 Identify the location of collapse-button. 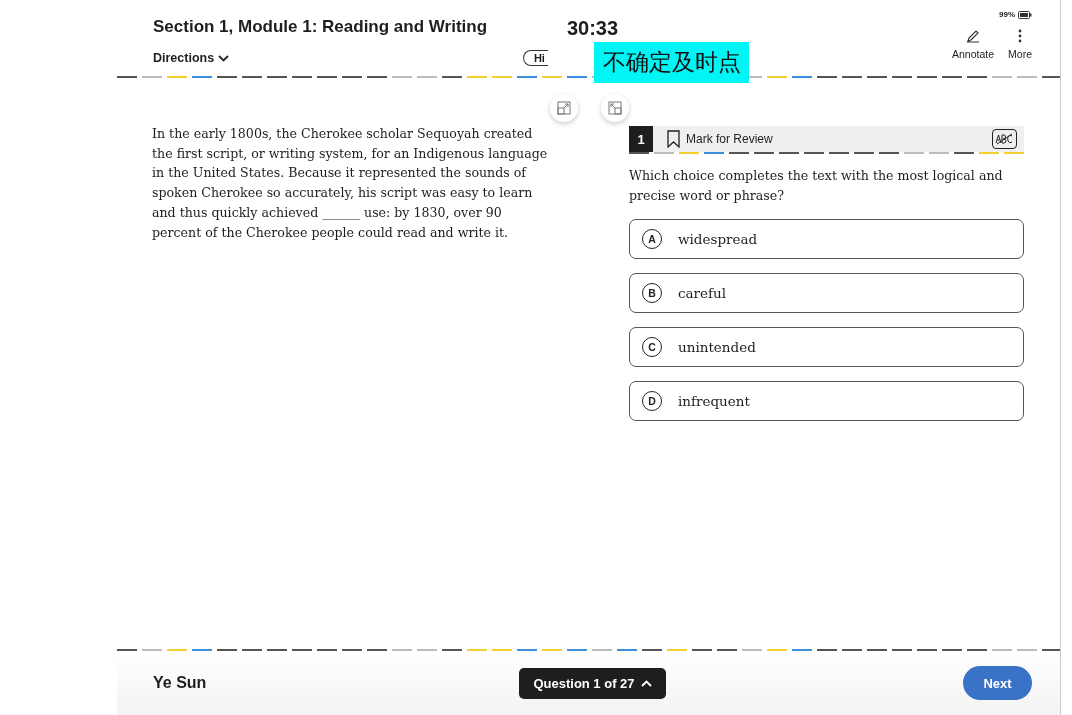
(615, 108).